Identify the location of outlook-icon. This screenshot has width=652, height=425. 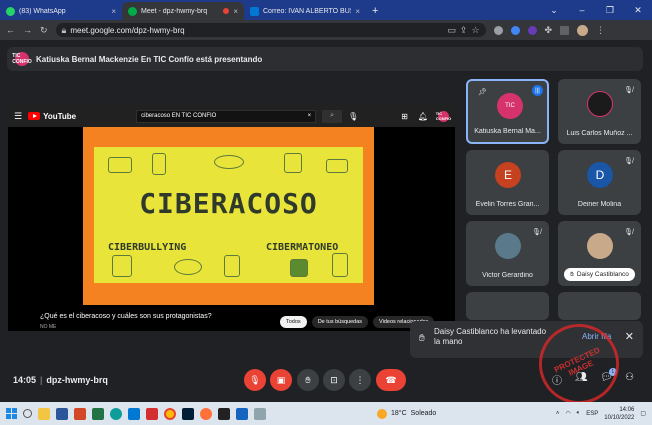
(254, 11).